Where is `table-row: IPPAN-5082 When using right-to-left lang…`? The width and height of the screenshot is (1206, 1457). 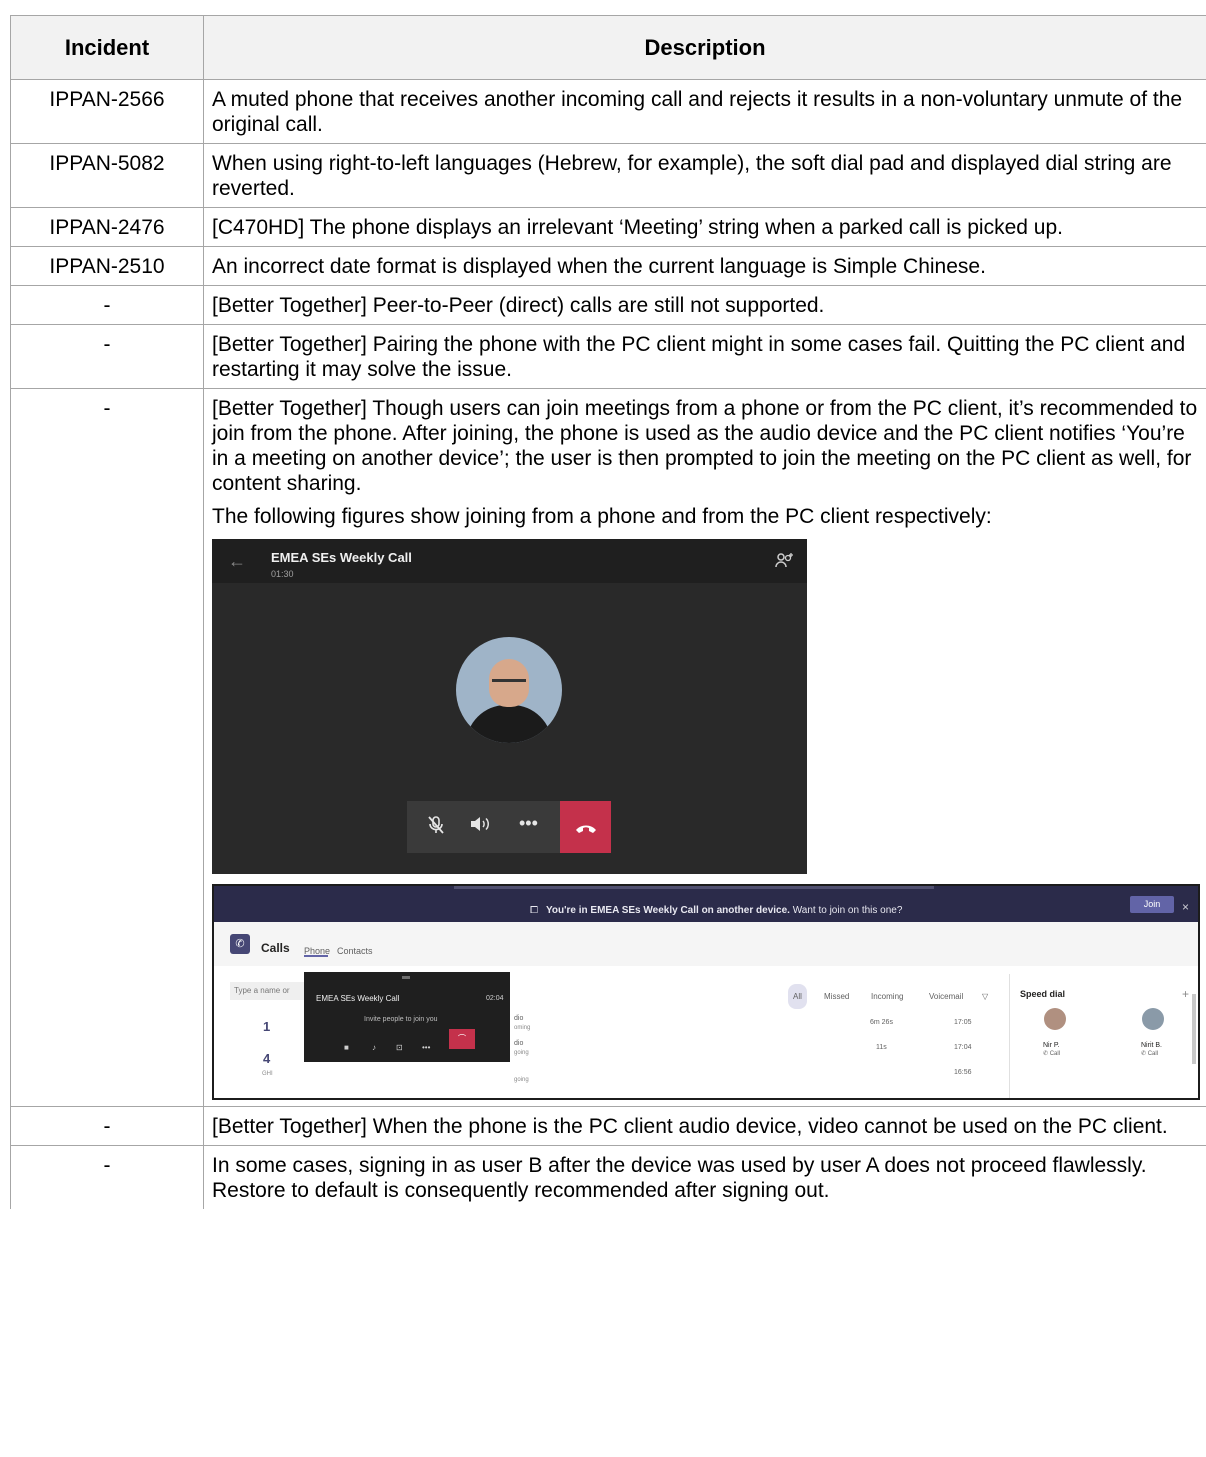
table-row: IPPAN-5082 When using right-to-left lang… is located at coordinates (608, 175).